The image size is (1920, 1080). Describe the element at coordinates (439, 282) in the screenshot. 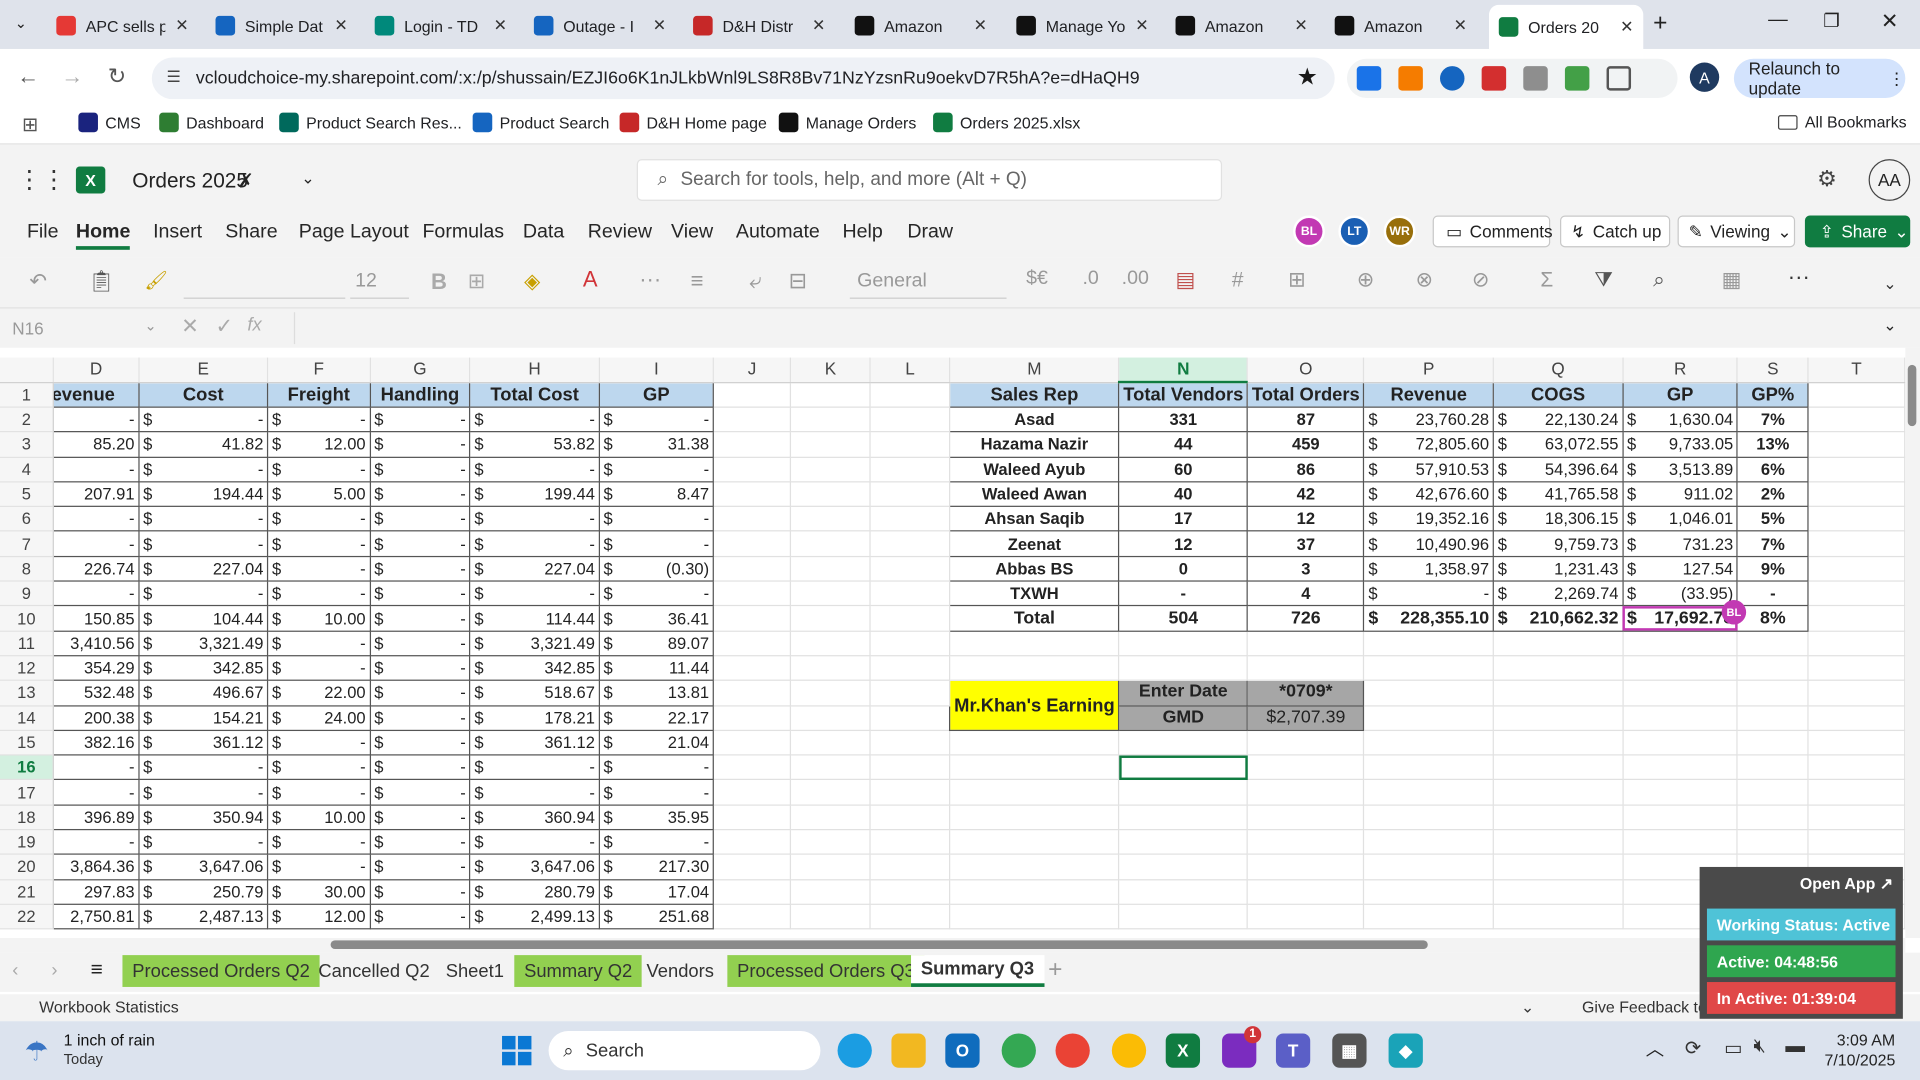

I see `bold-icon: B` at that location.